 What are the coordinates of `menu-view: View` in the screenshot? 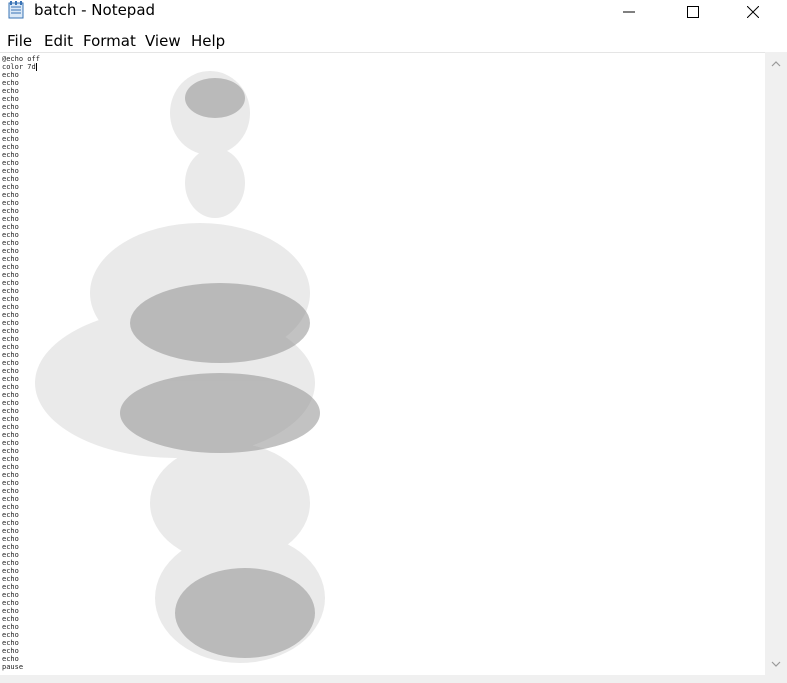 It's located at (163, 41).